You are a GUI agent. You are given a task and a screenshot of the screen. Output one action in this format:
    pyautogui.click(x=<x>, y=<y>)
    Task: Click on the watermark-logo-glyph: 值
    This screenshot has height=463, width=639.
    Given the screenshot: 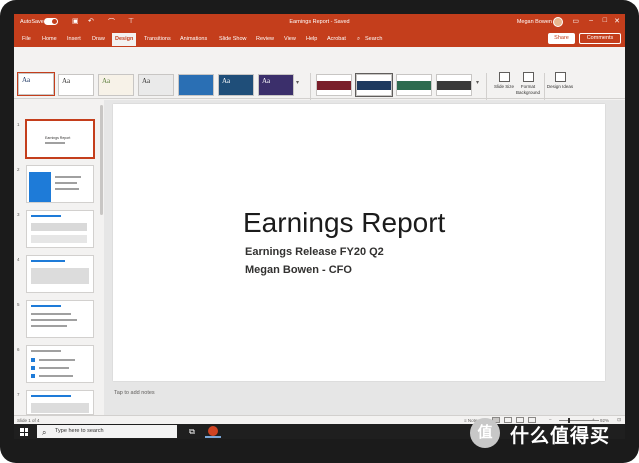 What is the action you would take?
    pyautogui.click(x=485, y=432)
    